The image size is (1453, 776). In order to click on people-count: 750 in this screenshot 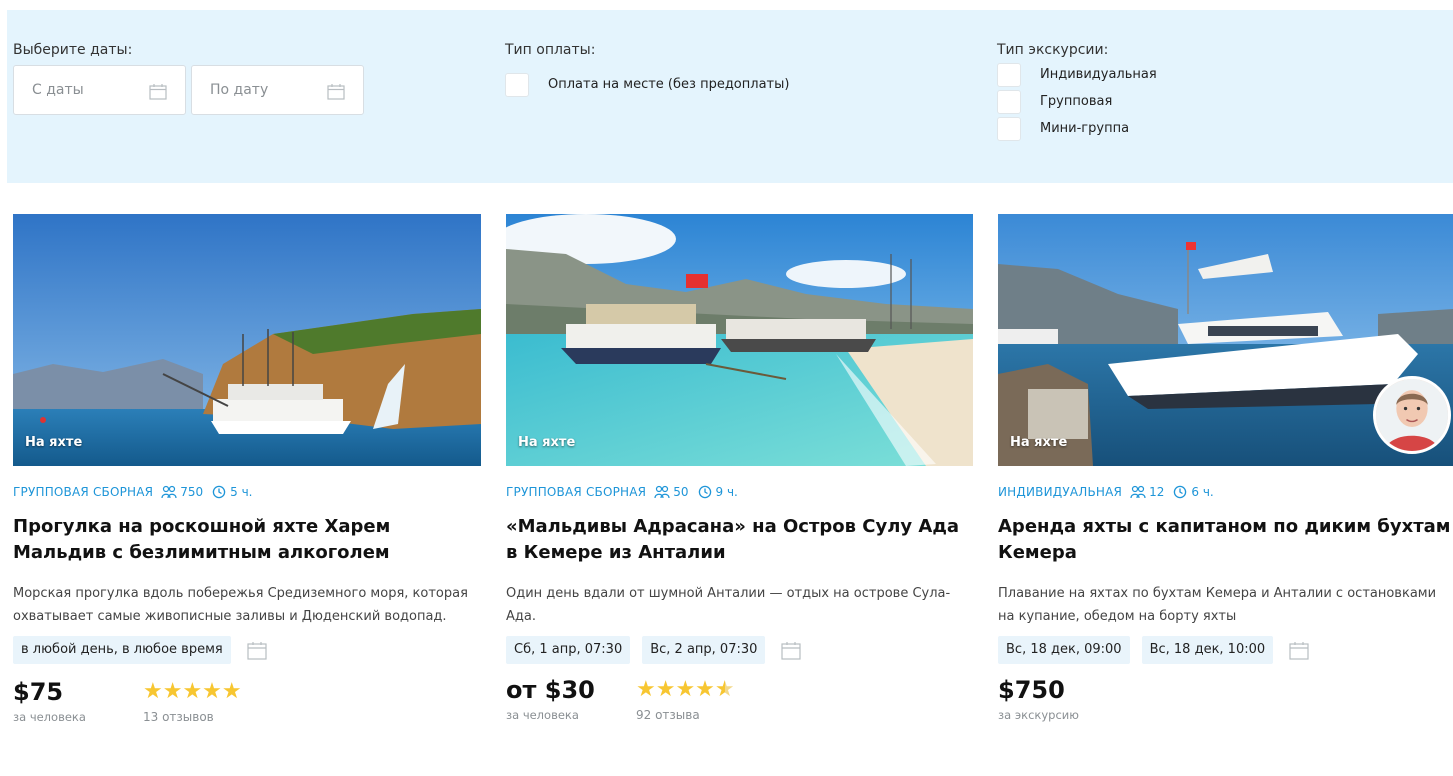, I will do `click(192, 492)`.